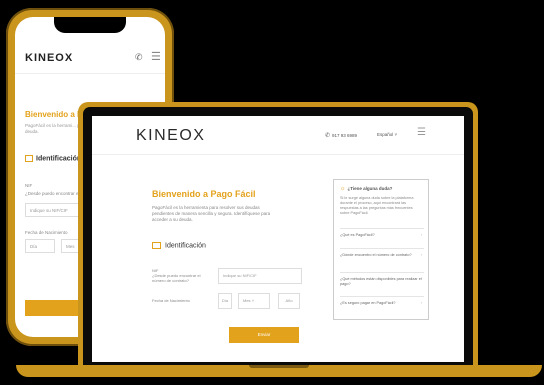 This screenshot has width=544, height=385. I want to click on faq-item-label: ¿Qué es PagoFácil?, so click(357, 235).